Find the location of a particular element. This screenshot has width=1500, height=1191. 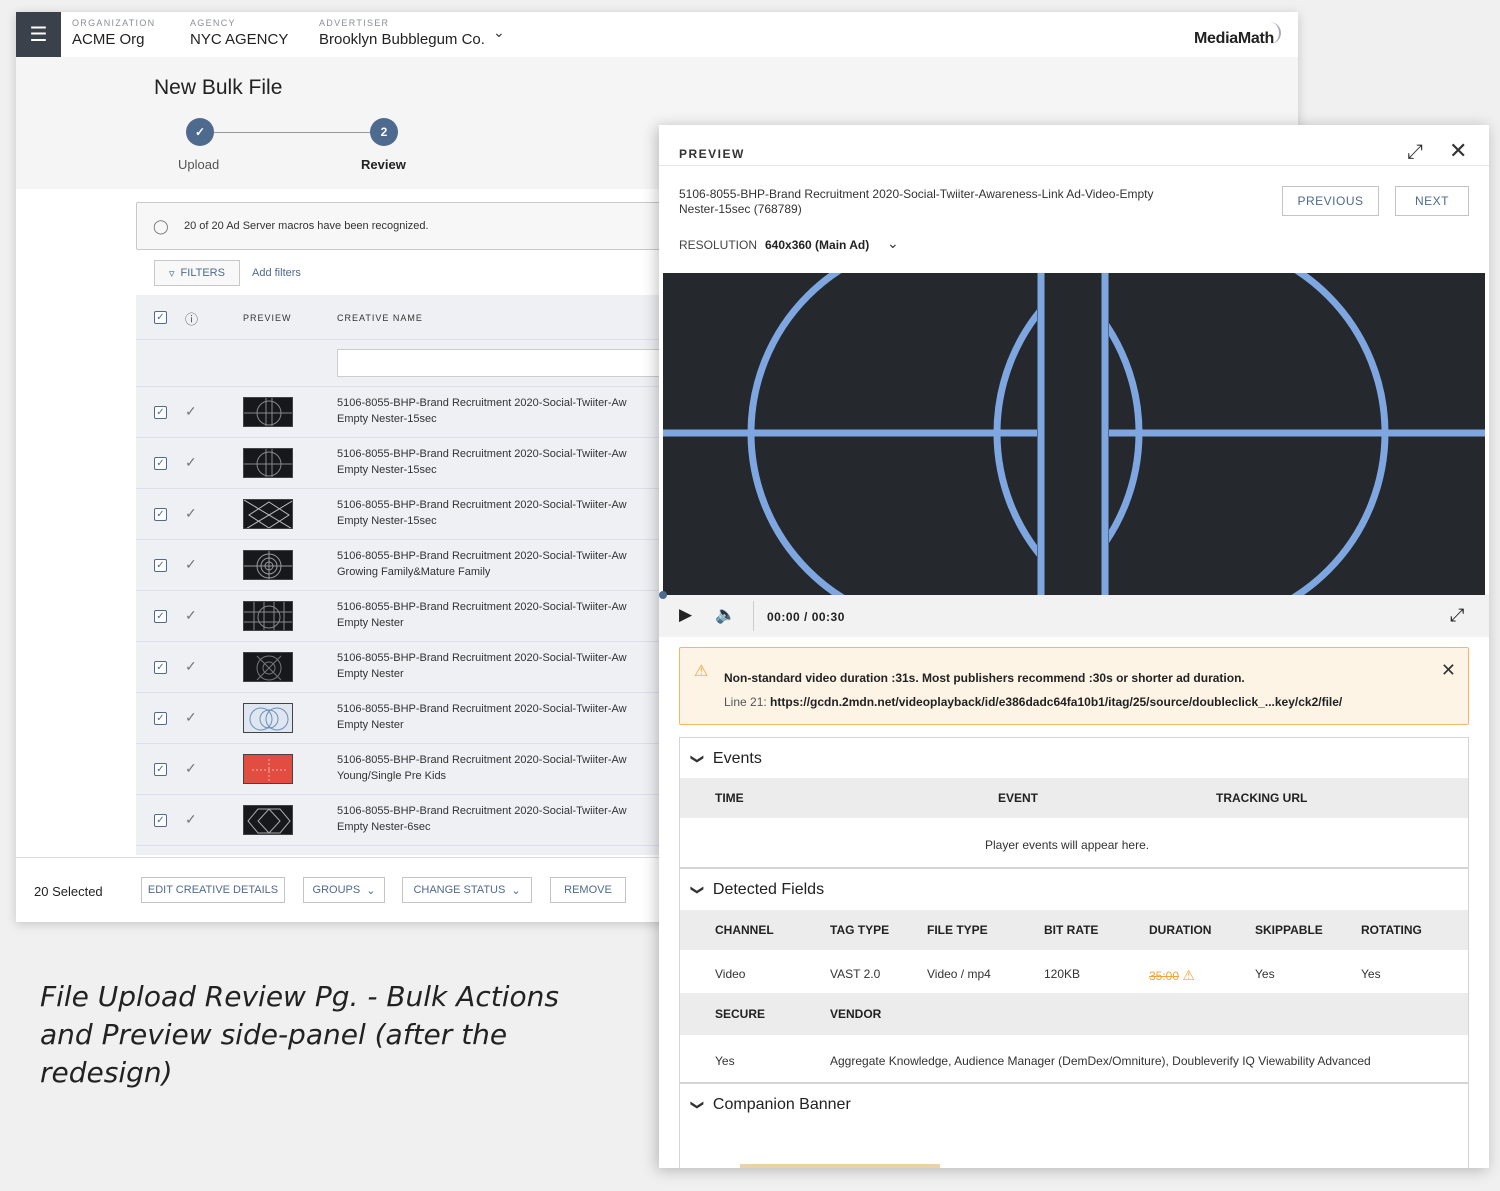

expand-icon: ⤢ is located at coordinates (1415, 152).